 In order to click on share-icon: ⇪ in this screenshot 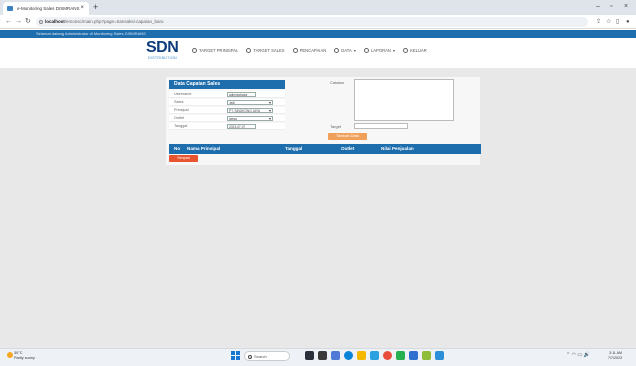, I will do `click(598, 22)`.